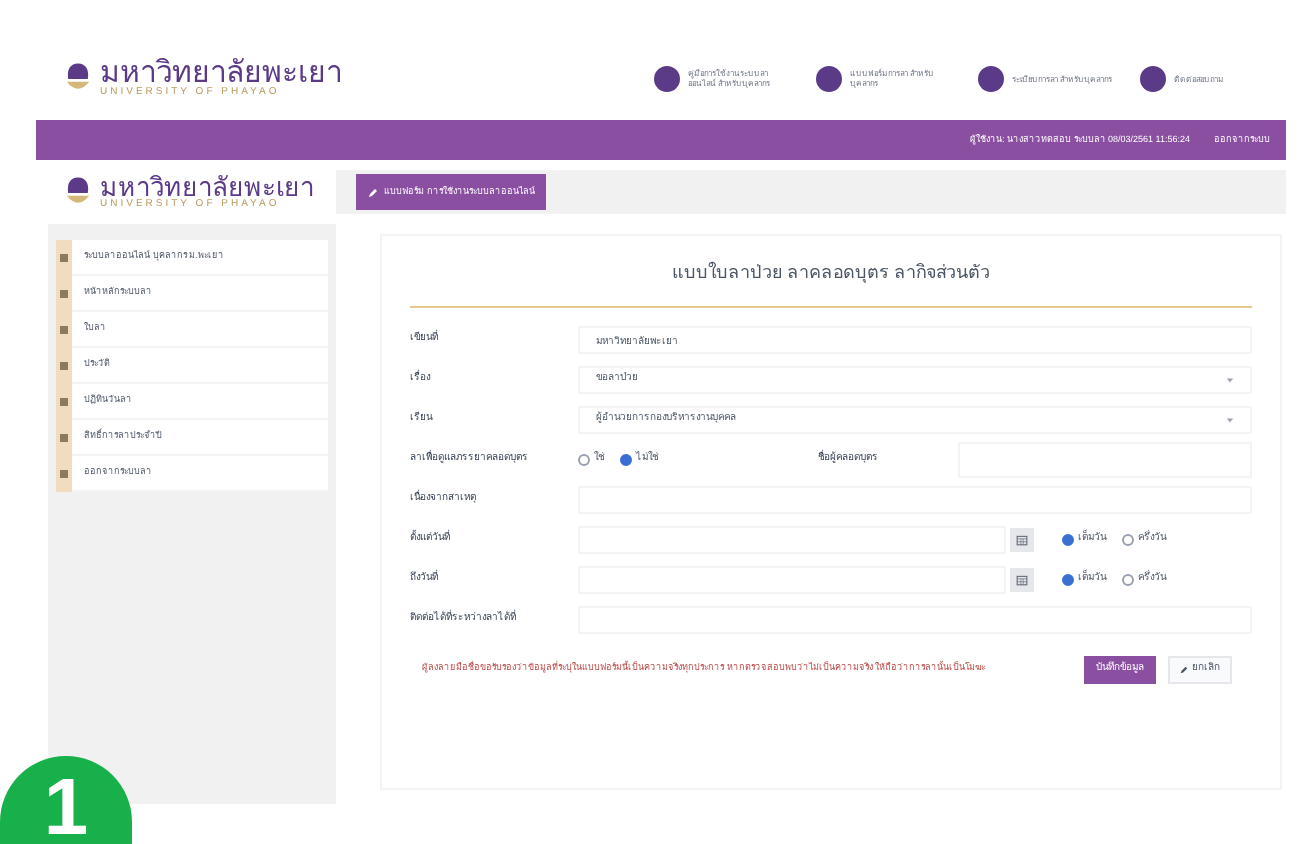 The width and height of the screenshot is (1310, 844). I want to click on step-badge: 1, so click(66, 800).